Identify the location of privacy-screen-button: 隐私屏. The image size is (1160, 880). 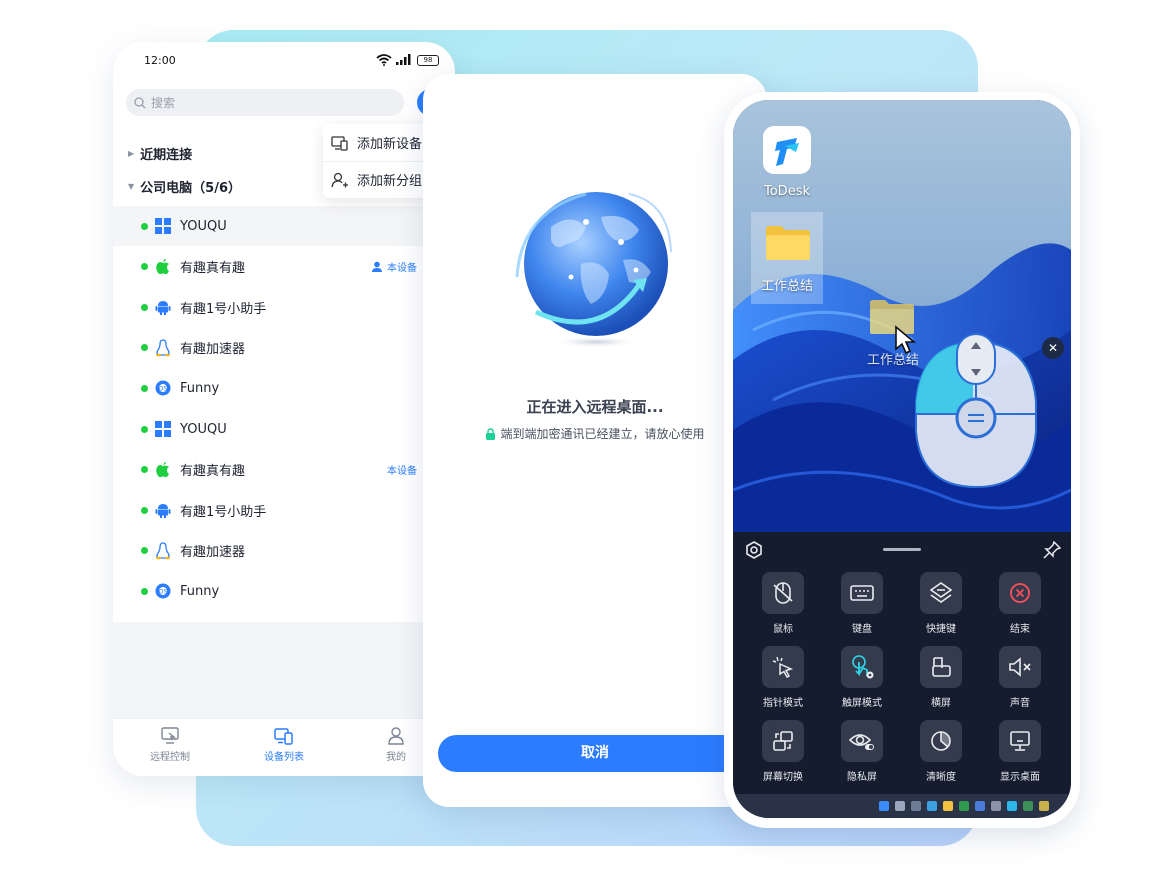
(862, 751).